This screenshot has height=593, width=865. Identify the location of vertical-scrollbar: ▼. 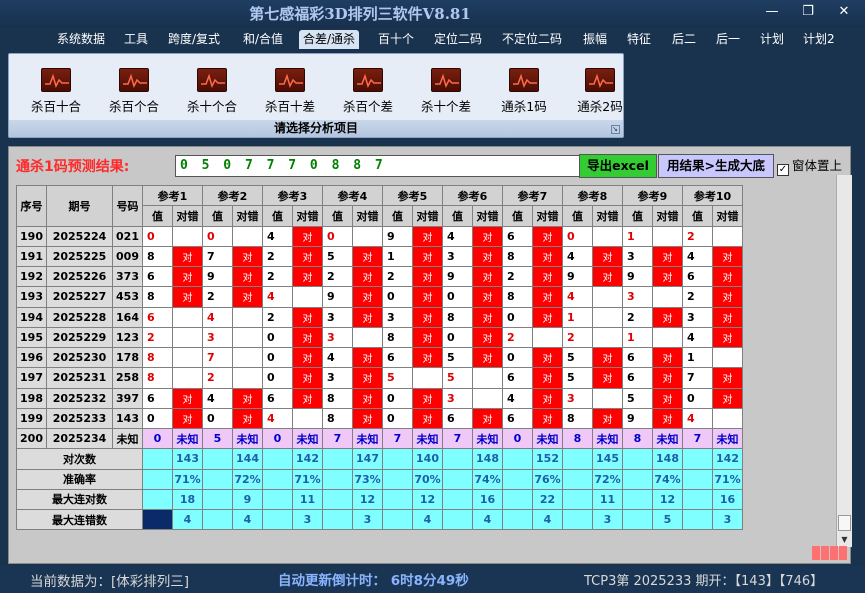
(844, 361).